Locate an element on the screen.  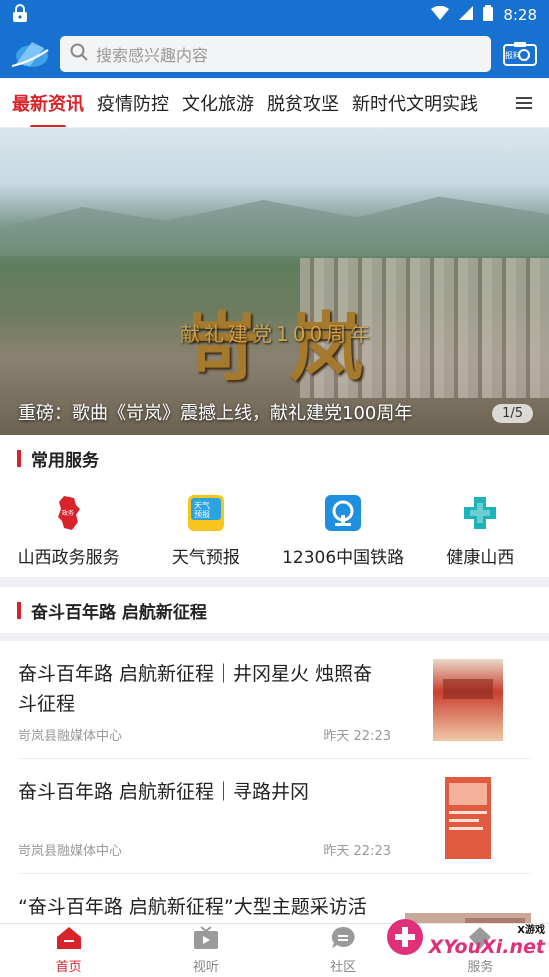
service-label: 12306中国铁路 is located at coordinates (343, 558).